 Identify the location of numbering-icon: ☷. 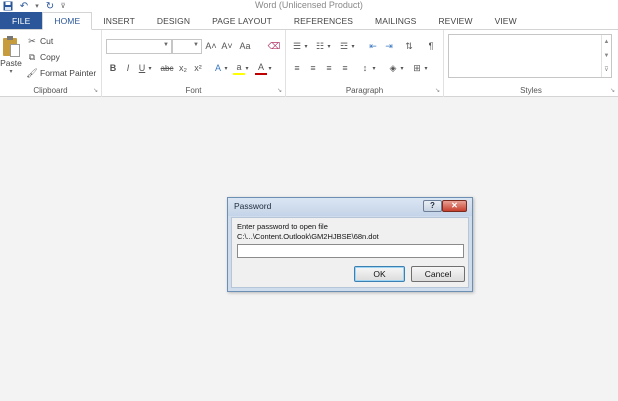
(320, 46).